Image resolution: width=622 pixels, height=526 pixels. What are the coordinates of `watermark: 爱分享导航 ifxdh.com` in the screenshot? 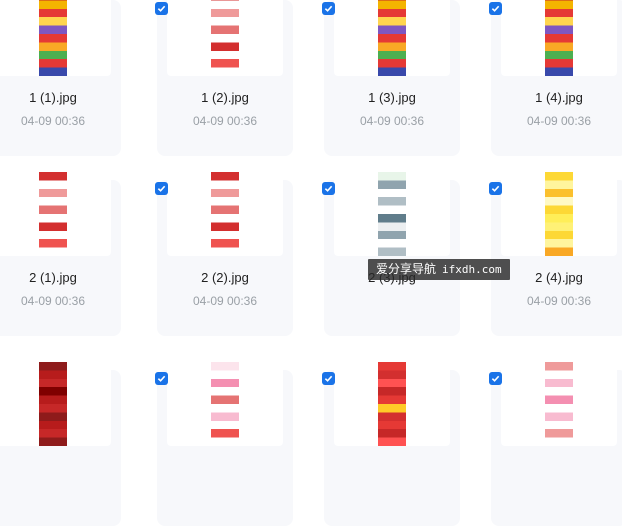 It's located at (439, 269).